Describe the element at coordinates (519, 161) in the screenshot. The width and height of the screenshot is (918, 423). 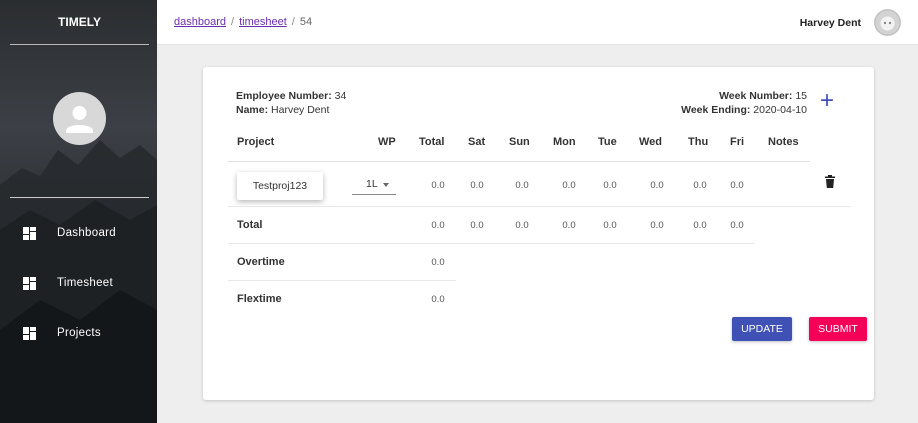
I see `header-divider` at that location.